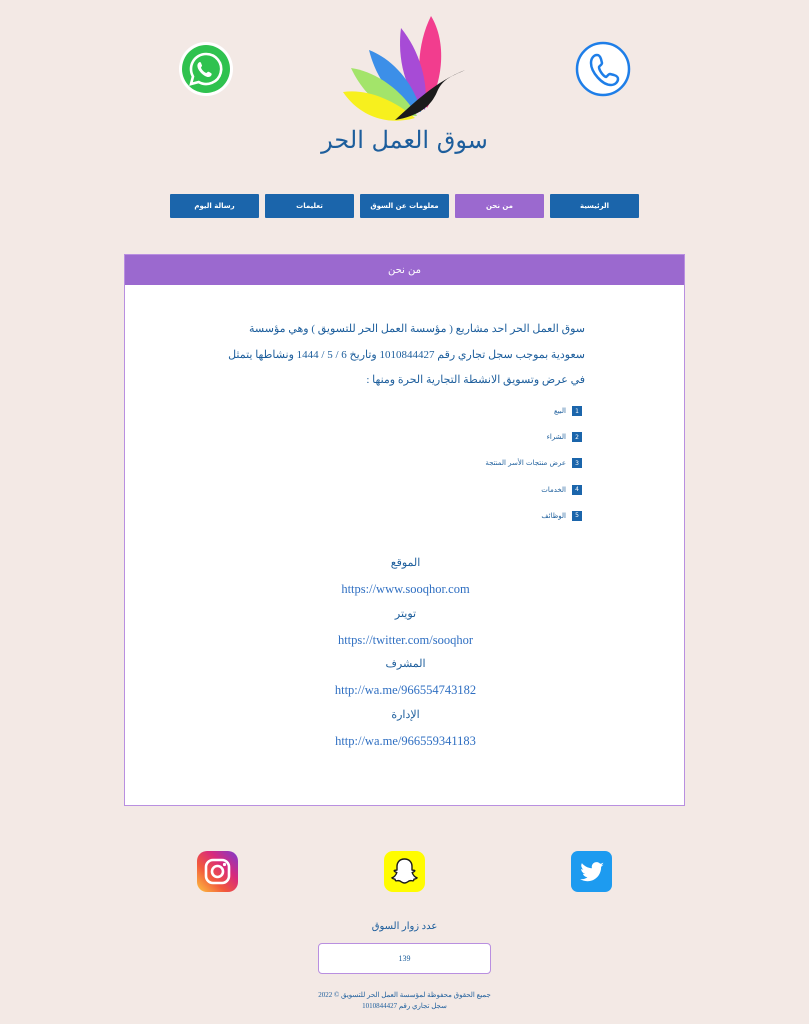 Image resolution: width=809 pixels, height=1024 pixels. I want to click on list-item: 3 عرض منتجات الأسر المنتجة, so click(533, 463).